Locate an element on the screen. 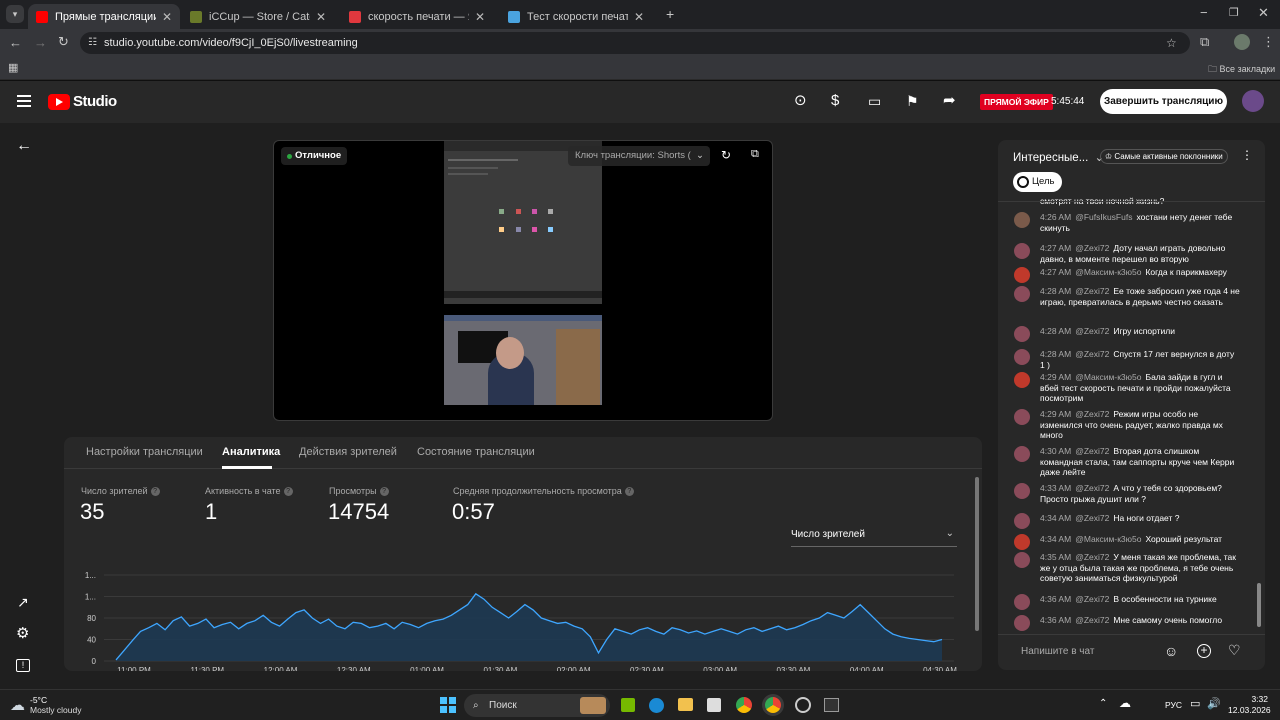 Image resolution: width=1280 pixels, height=720 pixels. tab-viewer-actions: Действия зрителей is located at coordinates (348, 452).